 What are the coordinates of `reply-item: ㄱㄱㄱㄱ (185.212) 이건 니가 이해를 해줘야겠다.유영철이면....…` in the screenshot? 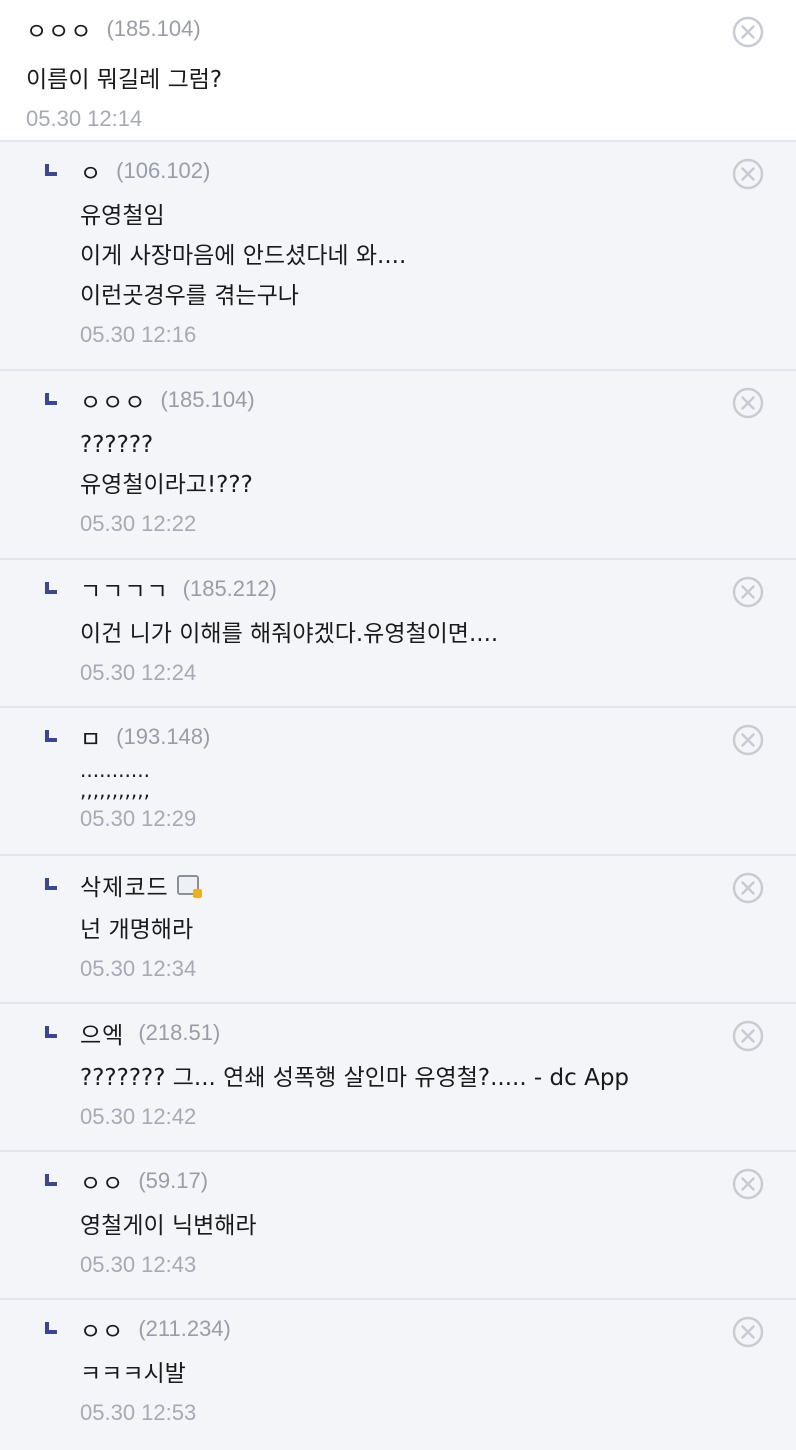 It's located at (398, 634).